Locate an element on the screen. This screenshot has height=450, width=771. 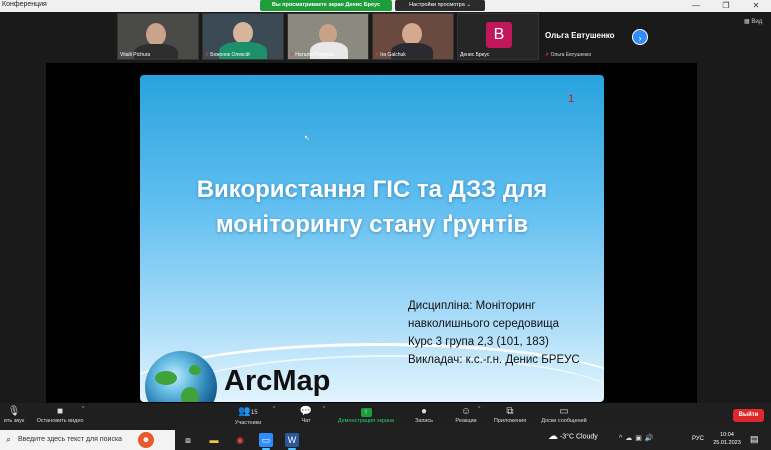
view-button: ▦ Вид is located at coordinates (753, 21).